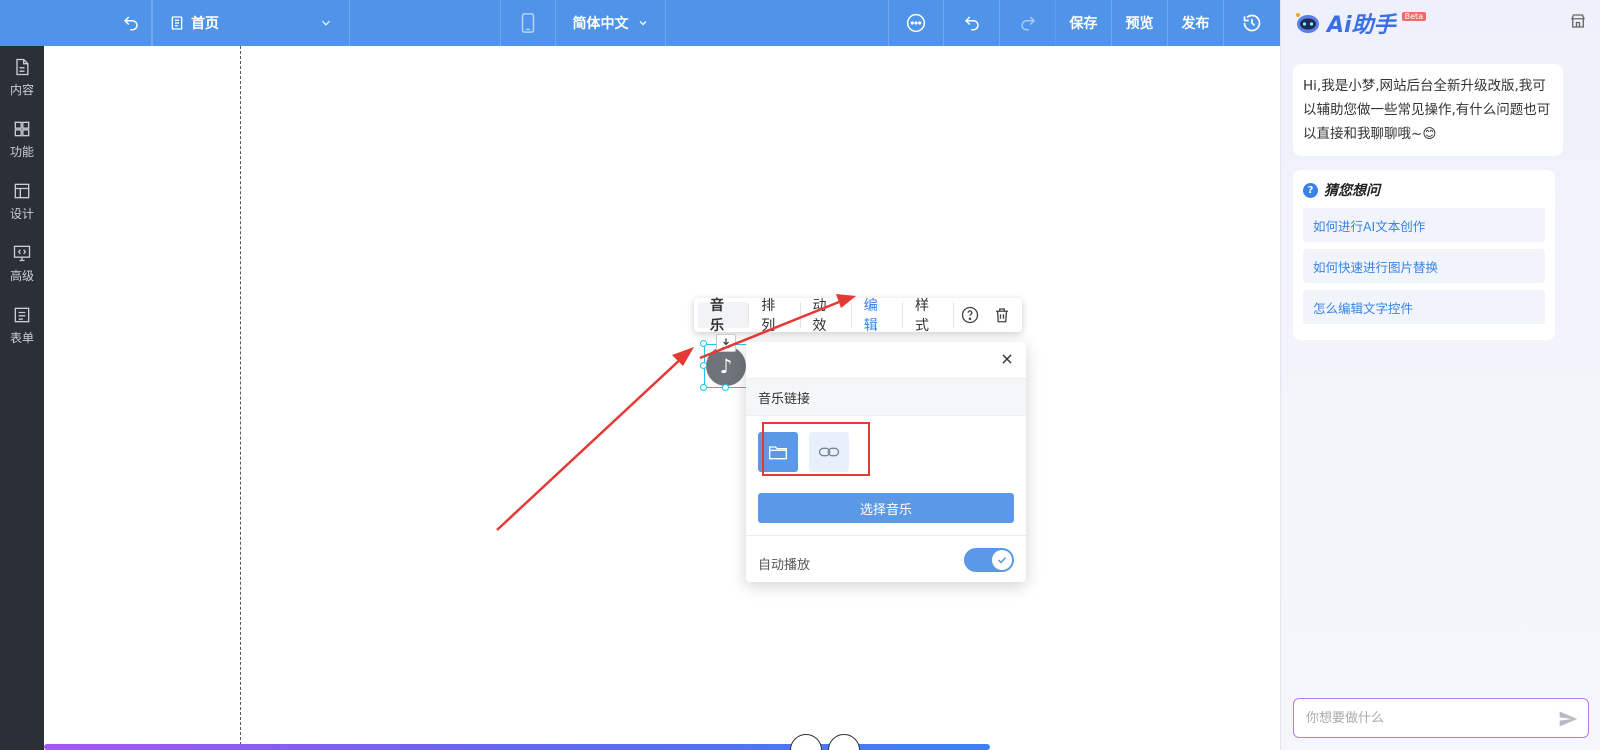  I want to click on annotation-arrowhead, so click(683, 356).